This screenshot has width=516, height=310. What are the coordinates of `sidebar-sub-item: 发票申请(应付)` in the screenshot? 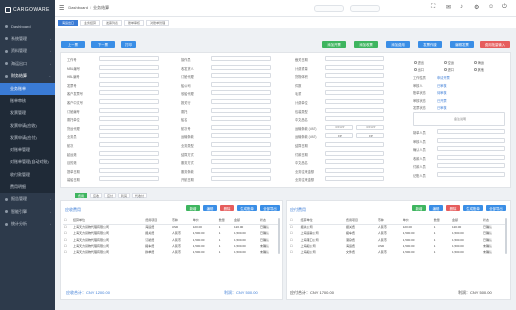 It's located at (27, 137).